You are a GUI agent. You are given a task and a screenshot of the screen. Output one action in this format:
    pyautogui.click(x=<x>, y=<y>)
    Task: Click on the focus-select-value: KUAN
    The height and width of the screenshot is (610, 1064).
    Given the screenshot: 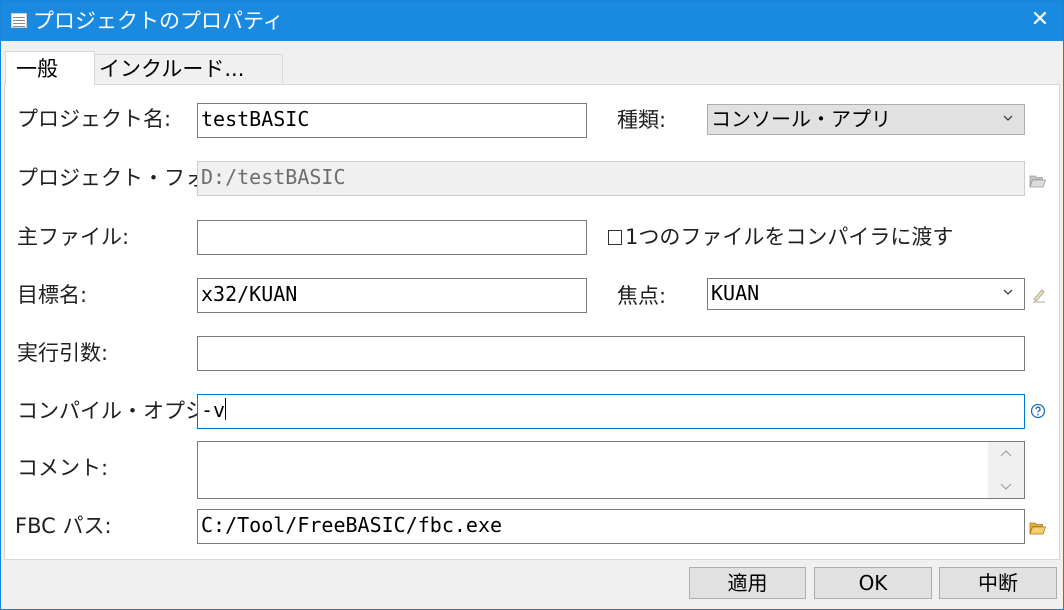 What is the action you would take?
    pyautogui.click(x=735, y=293)
    